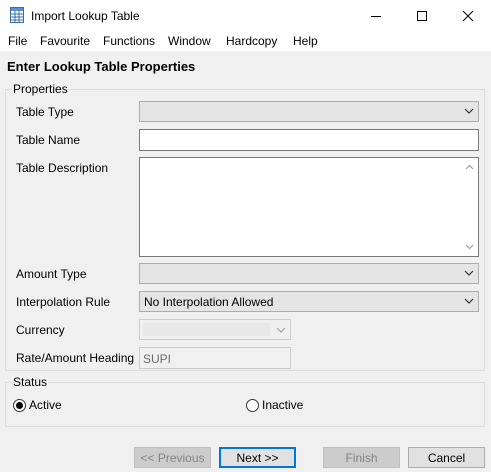 The image size is (491, 472). I want to click on inactive-radio: Inactive, so click(274, 405).